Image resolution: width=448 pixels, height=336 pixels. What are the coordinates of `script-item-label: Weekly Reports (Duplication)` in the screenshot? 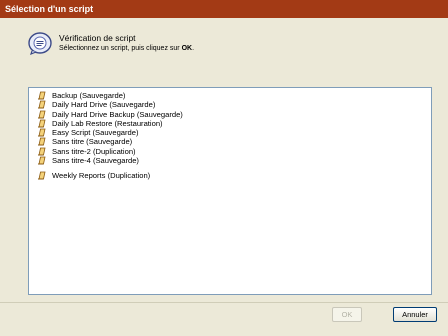 It's located at (101, 176).